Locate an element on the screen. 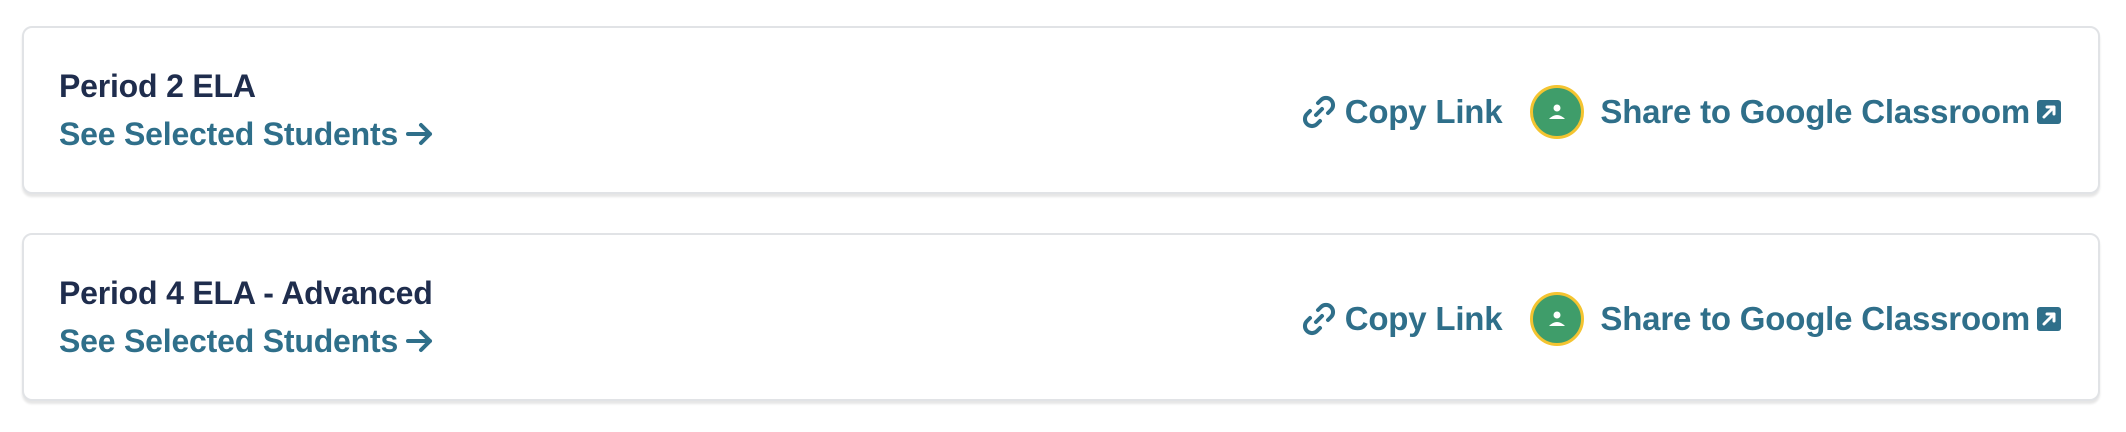  class-name: Period 2 ELA is located at coordinates (157, 86).